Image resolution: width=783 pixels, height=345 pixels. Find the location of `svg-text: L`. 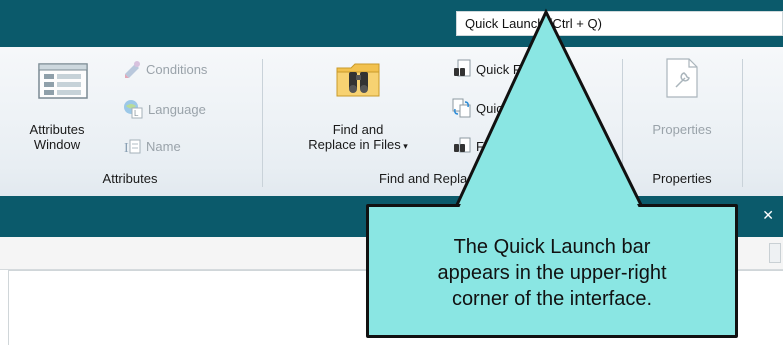

svg-text: L is located at coordinates (136, 113).